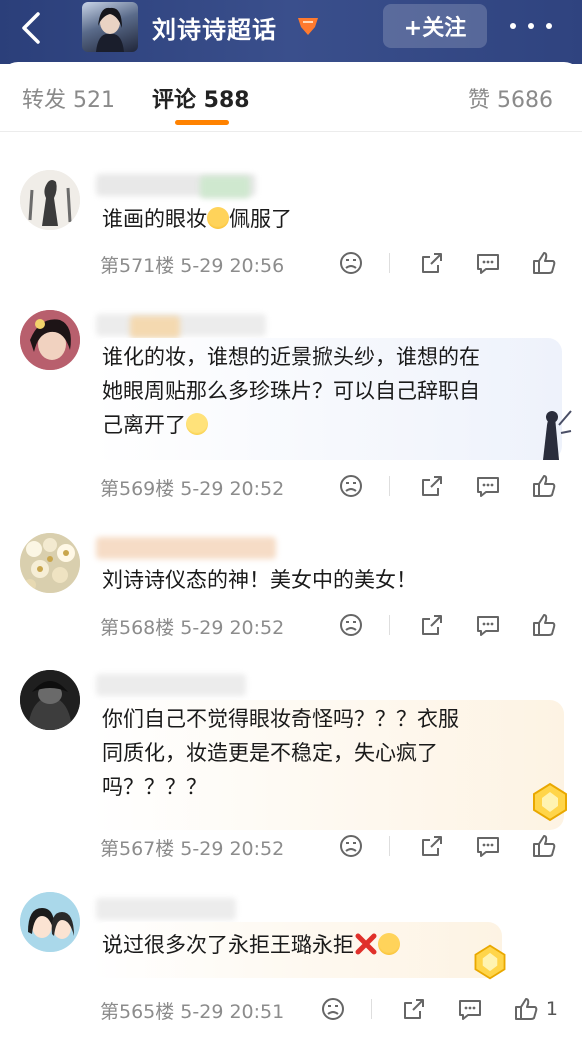 This screenshot has width=582, height=1050. I want to click on comment-actions: 1, so click(424, 1009).